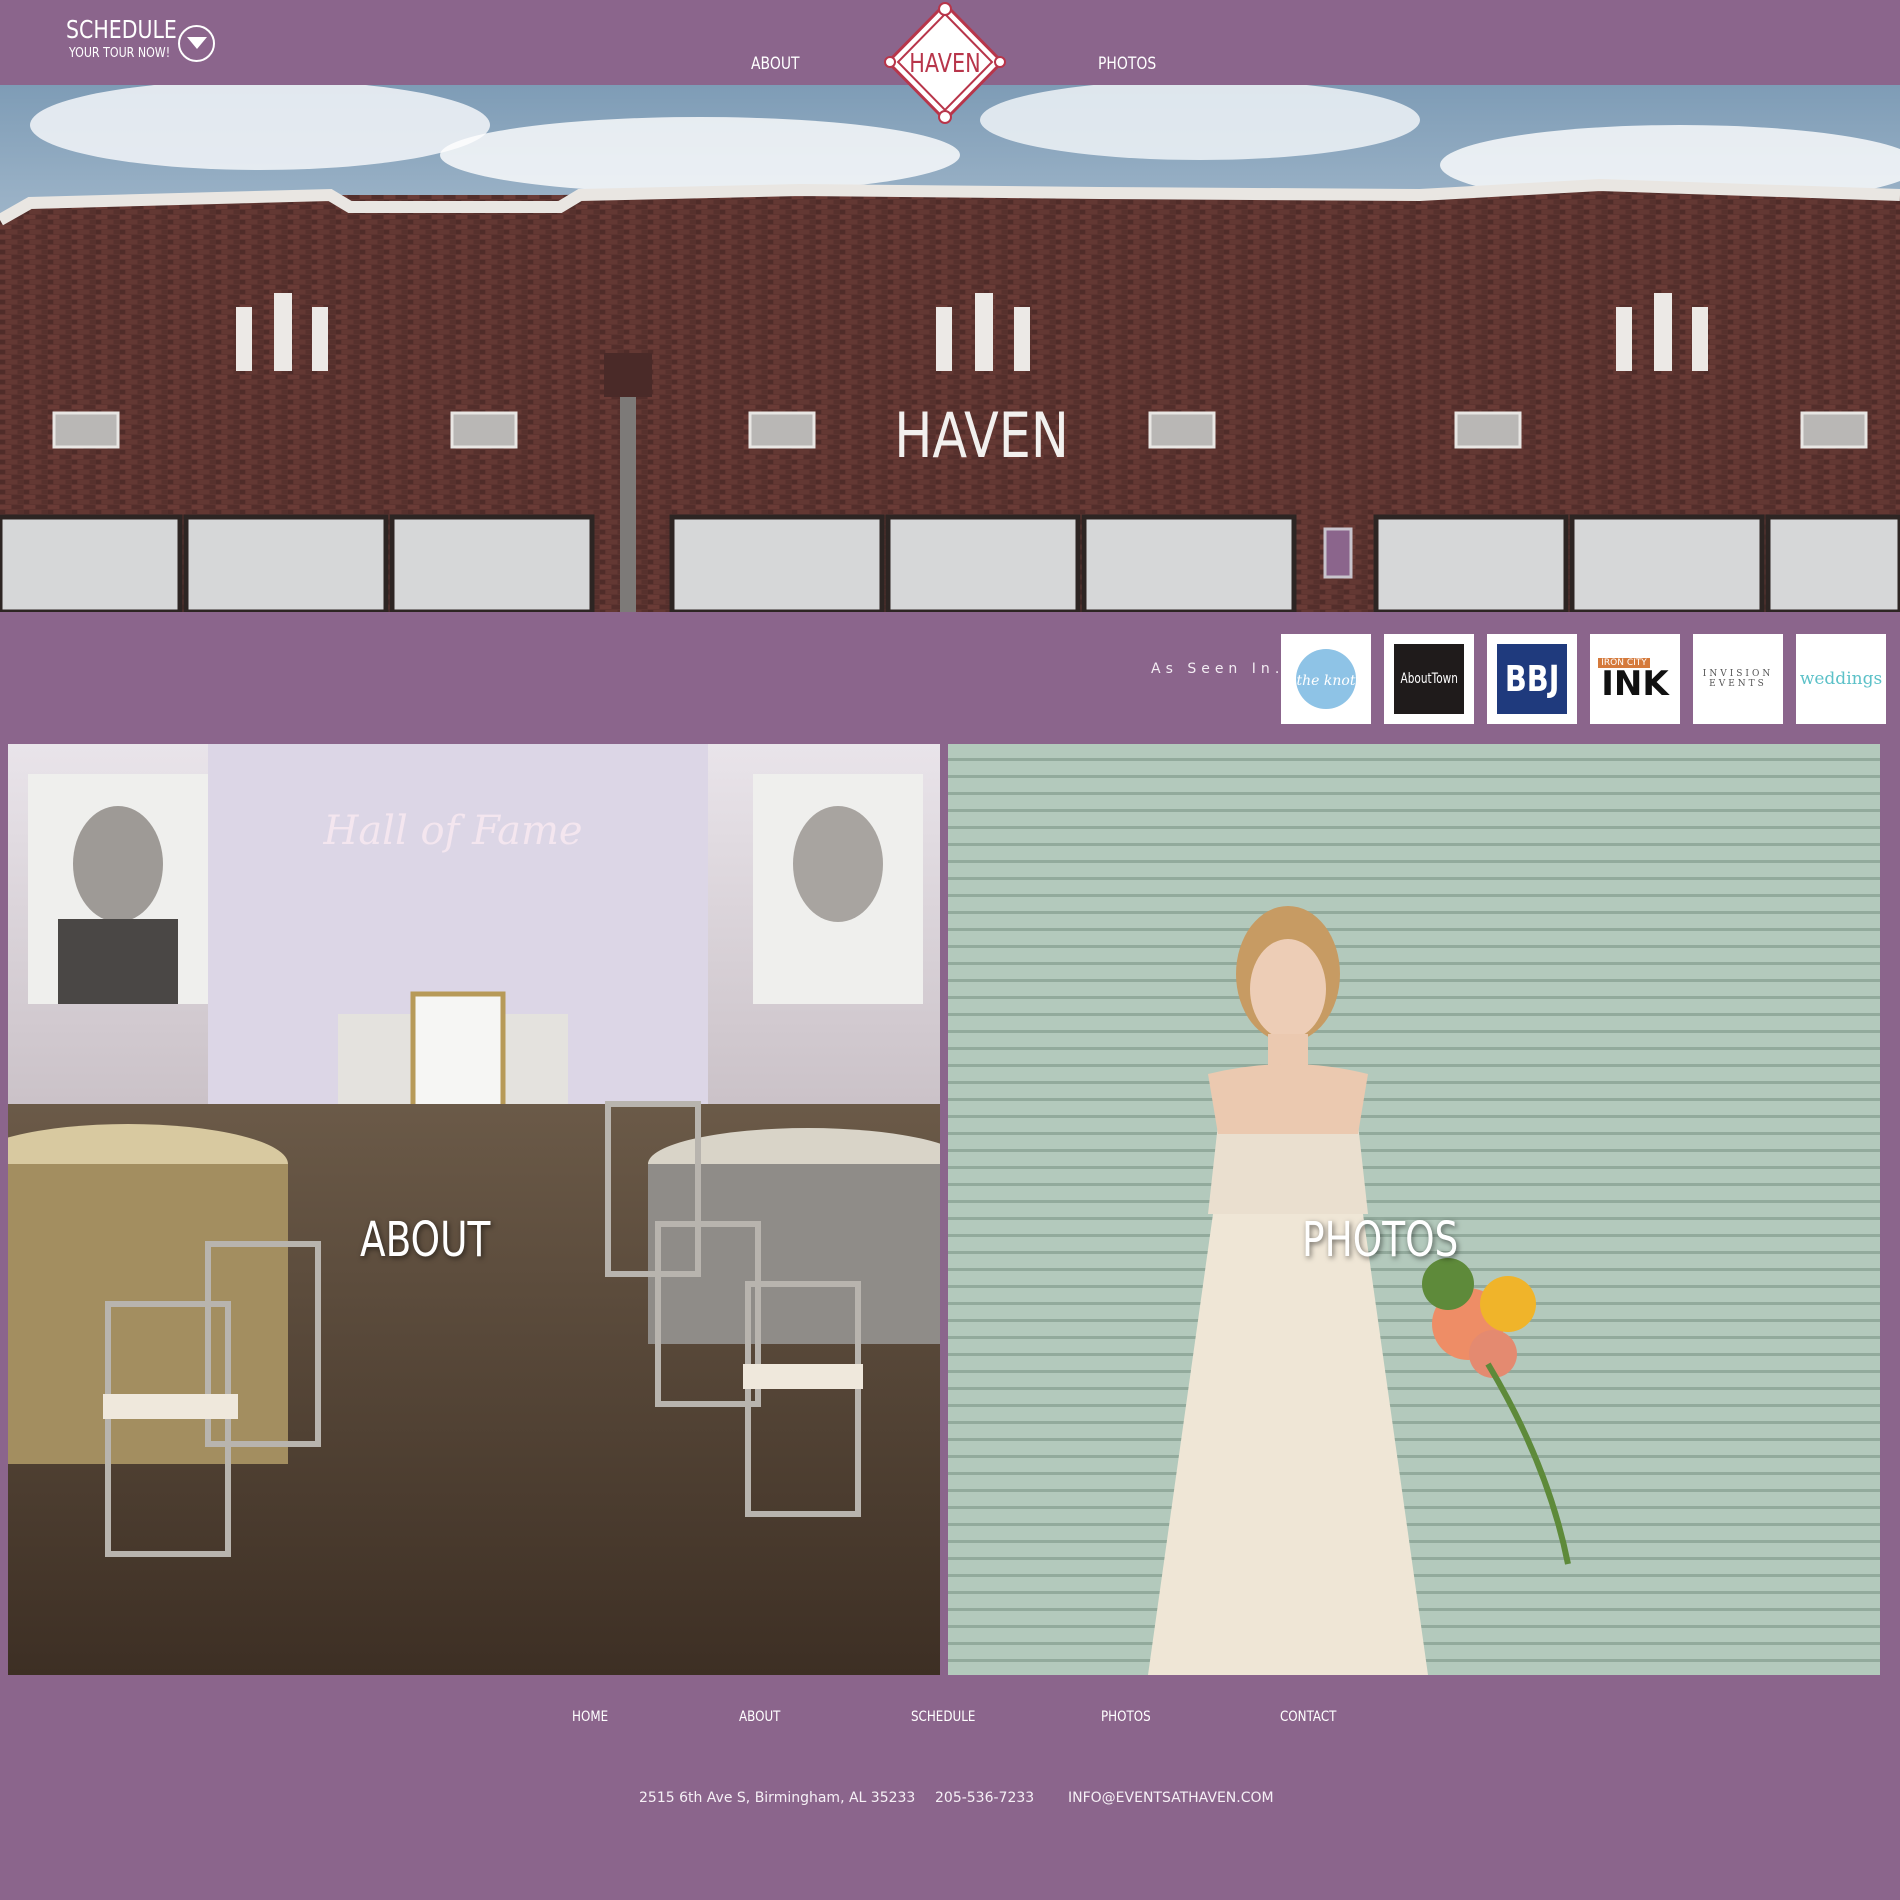 The image size is (1900, 1900). What do you see at coordinates (775, 64) in the screenshot?
I see `nav-about: ABOUT` at bounding box center [775, 64].